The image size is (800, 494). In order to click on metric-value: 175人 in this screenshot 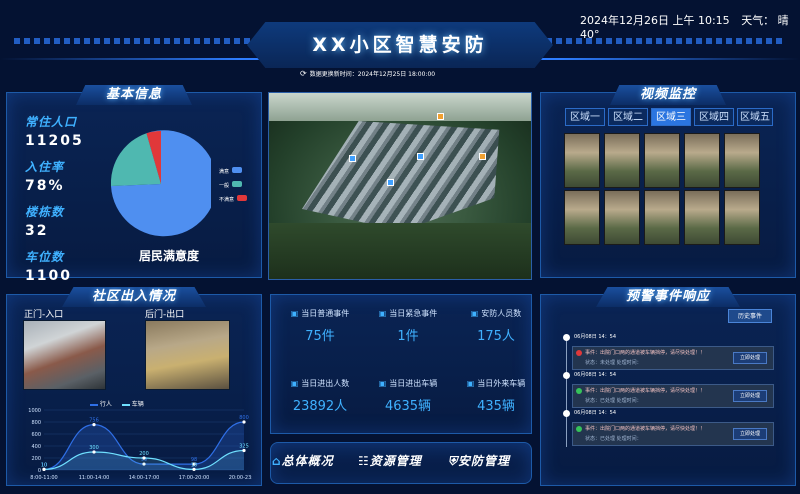, I will do `click(496, 336)`.